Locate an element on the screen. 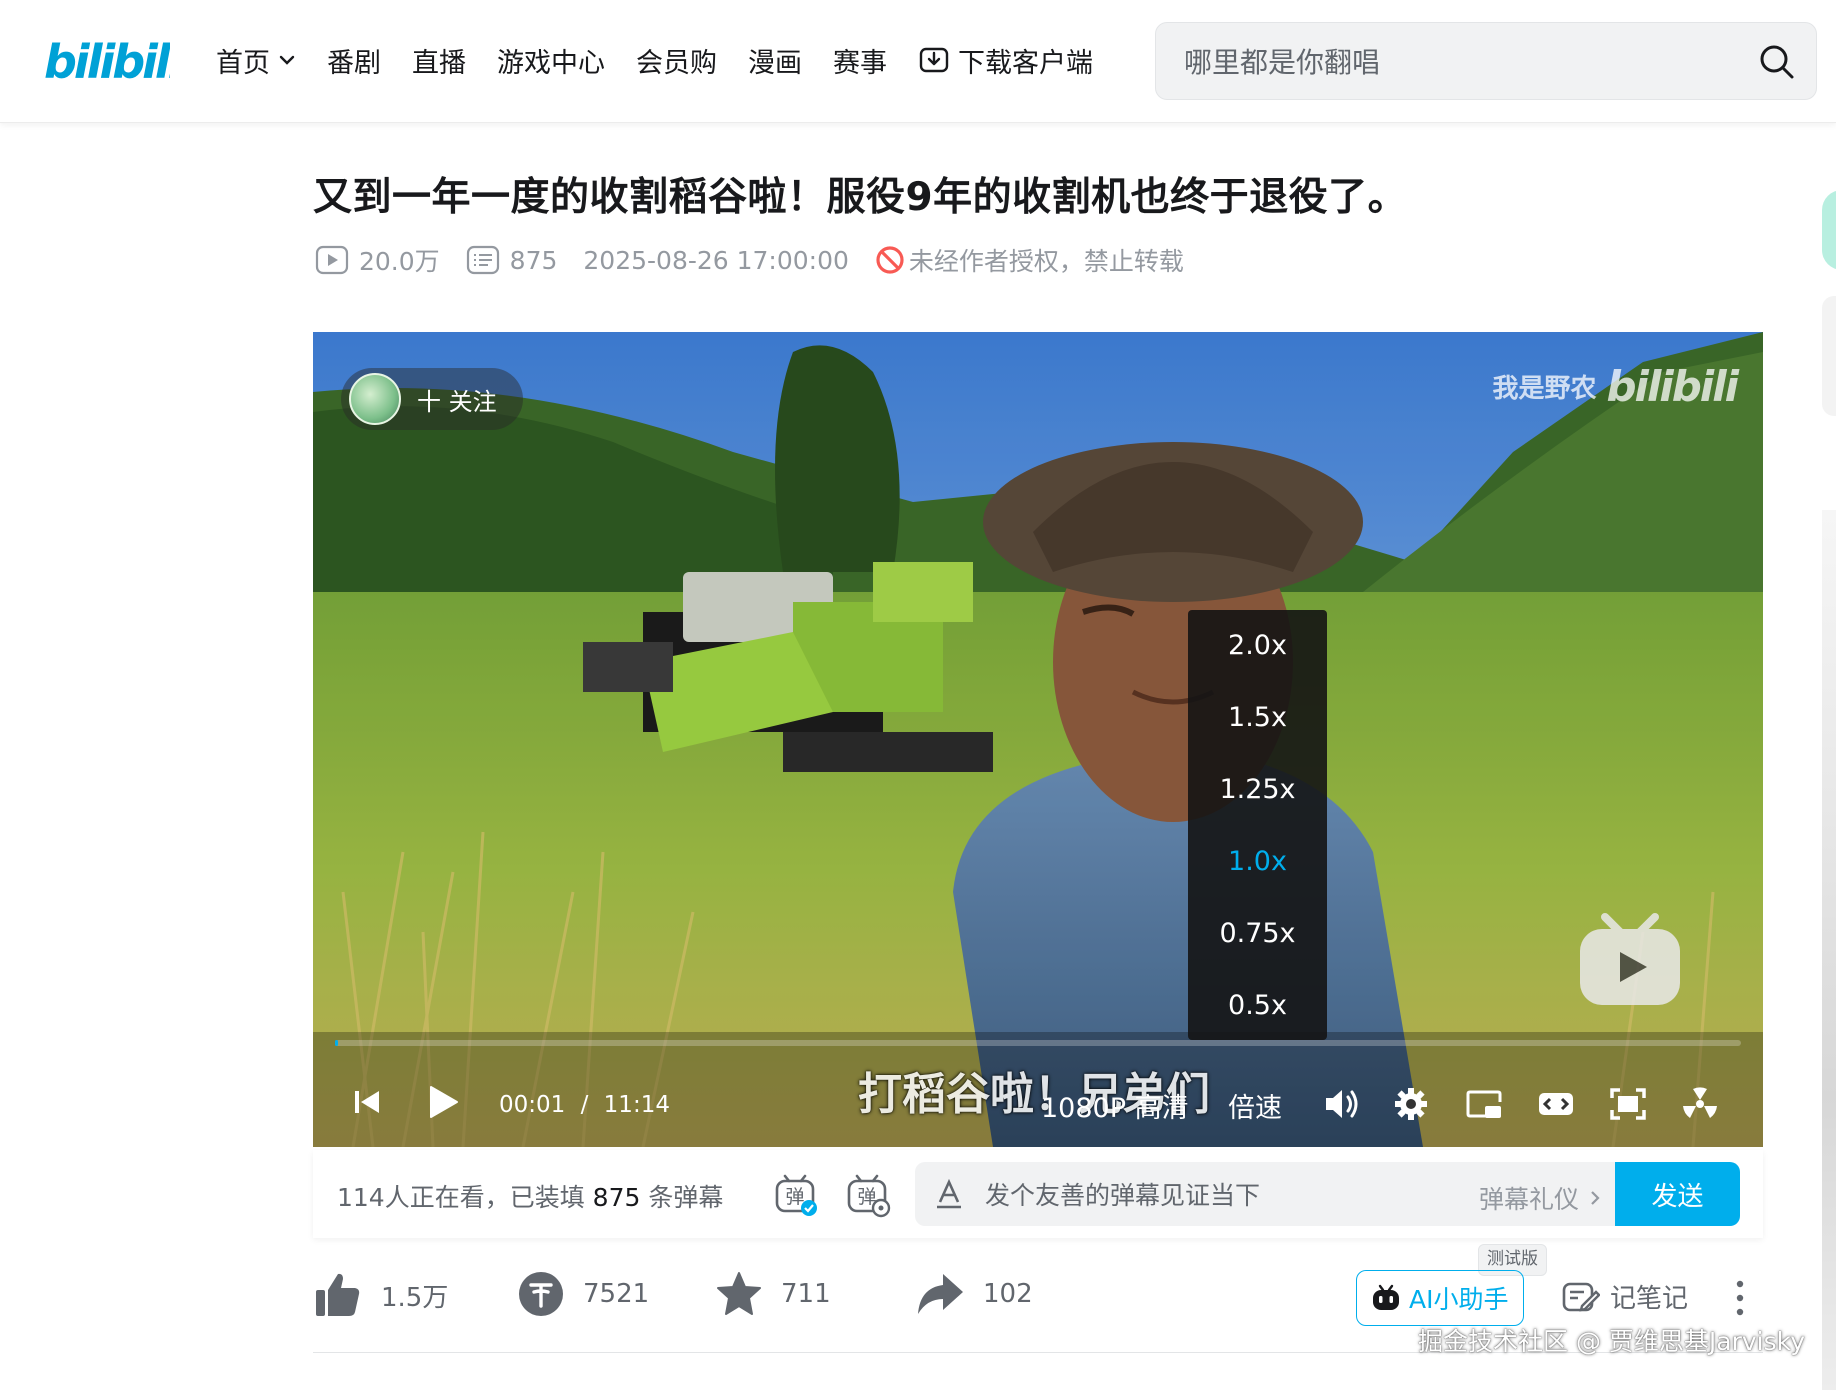  take-notes-button: 记笔记 is located at coordinates (1625, 1296).